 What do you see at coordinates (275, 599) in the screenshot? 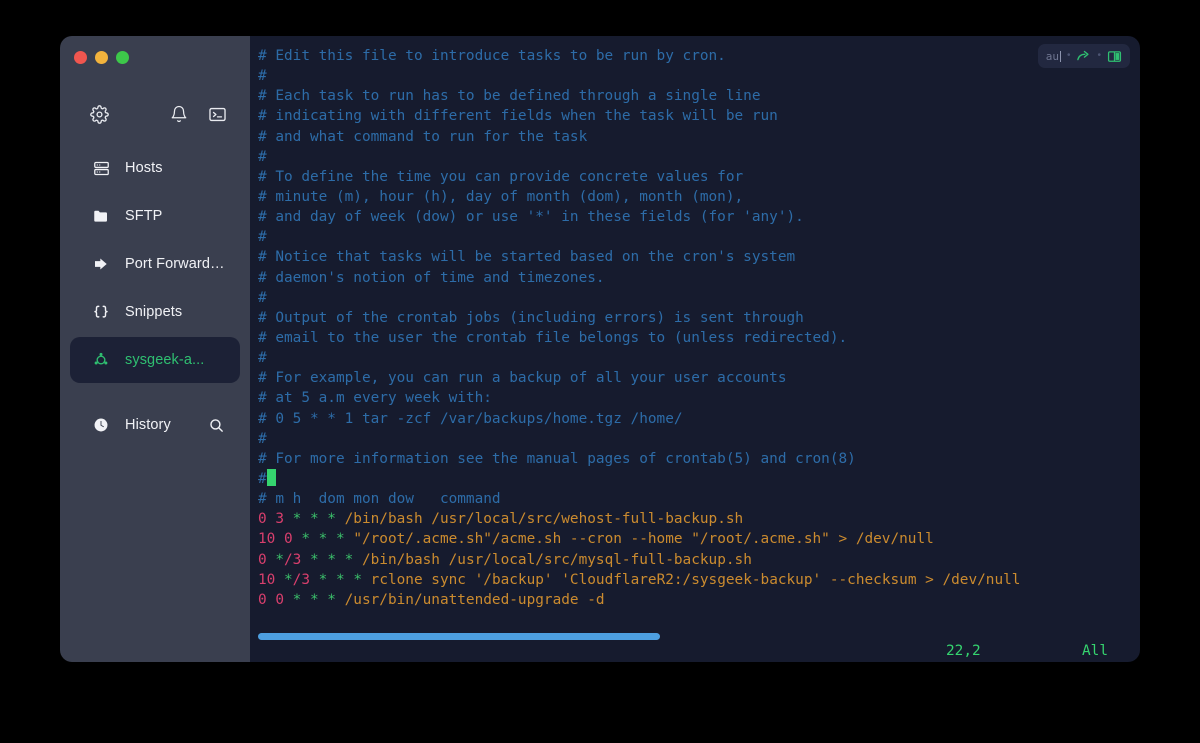
I see `terminal-text: 0 0` at bounding box center [275, 599].